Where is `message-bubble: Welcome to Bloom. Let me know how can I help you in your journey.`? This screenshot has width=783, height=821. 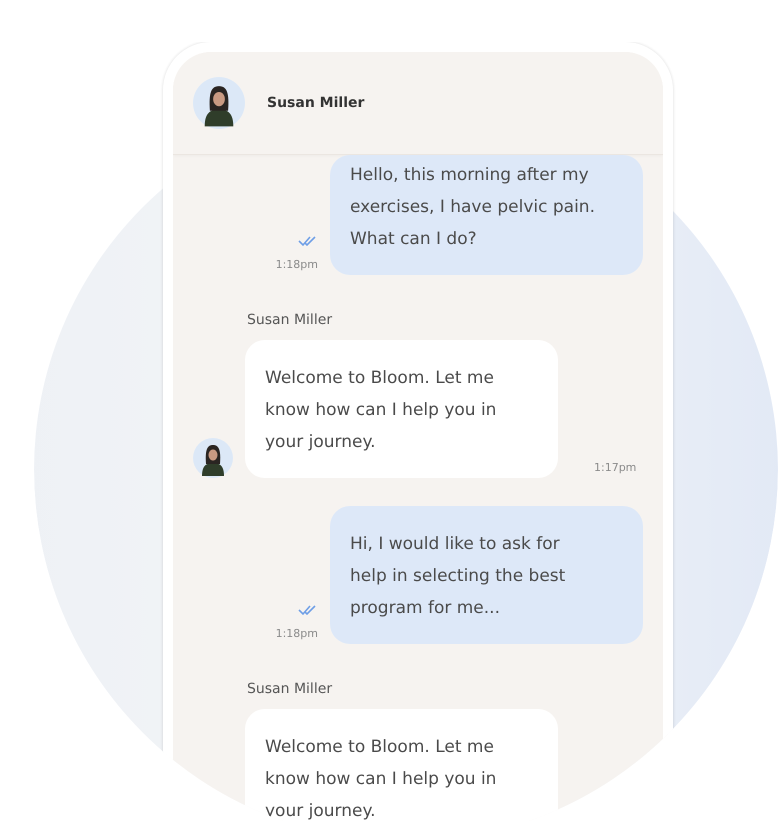
message-bubble: Welcome to Bloom. Let me know how can I help you in your journey. is located at coordinates (401, 409).